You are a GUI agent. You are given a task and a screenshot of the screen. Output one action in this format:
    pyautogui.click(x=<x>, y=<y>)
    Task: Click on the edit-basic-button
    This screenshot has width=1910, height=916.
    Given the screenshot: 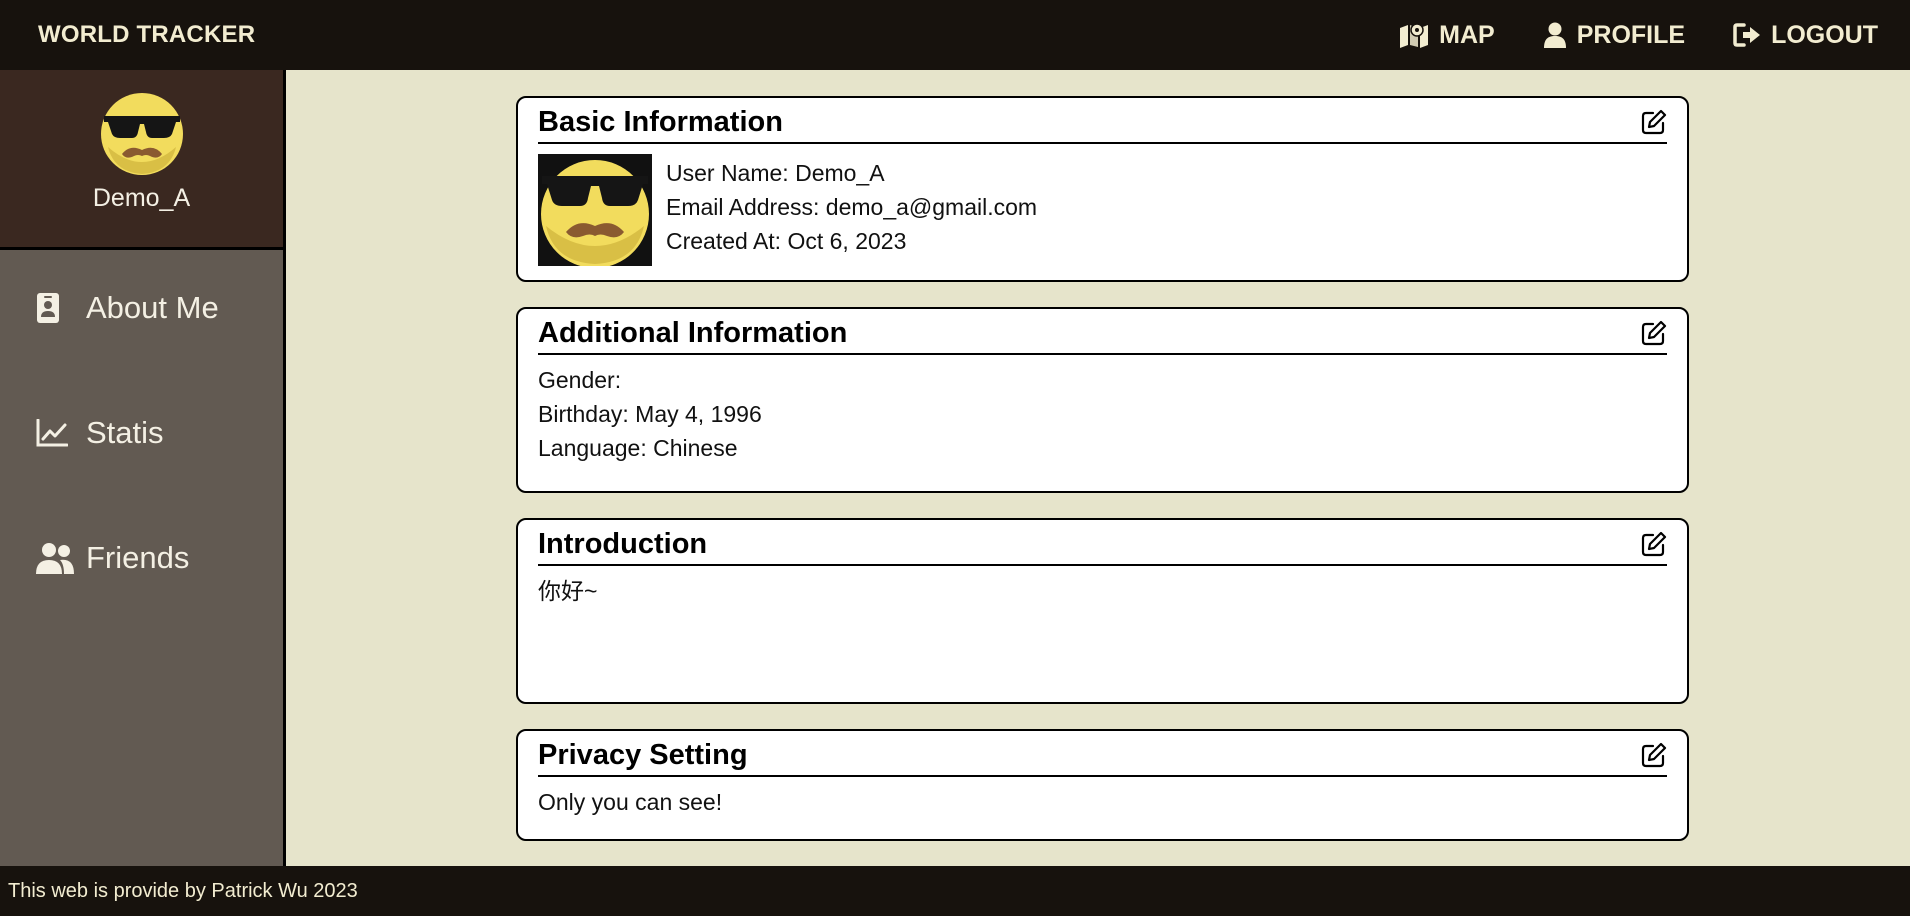 What is the action you would take?
    pyautogui.click(x=1654, y=122)
    